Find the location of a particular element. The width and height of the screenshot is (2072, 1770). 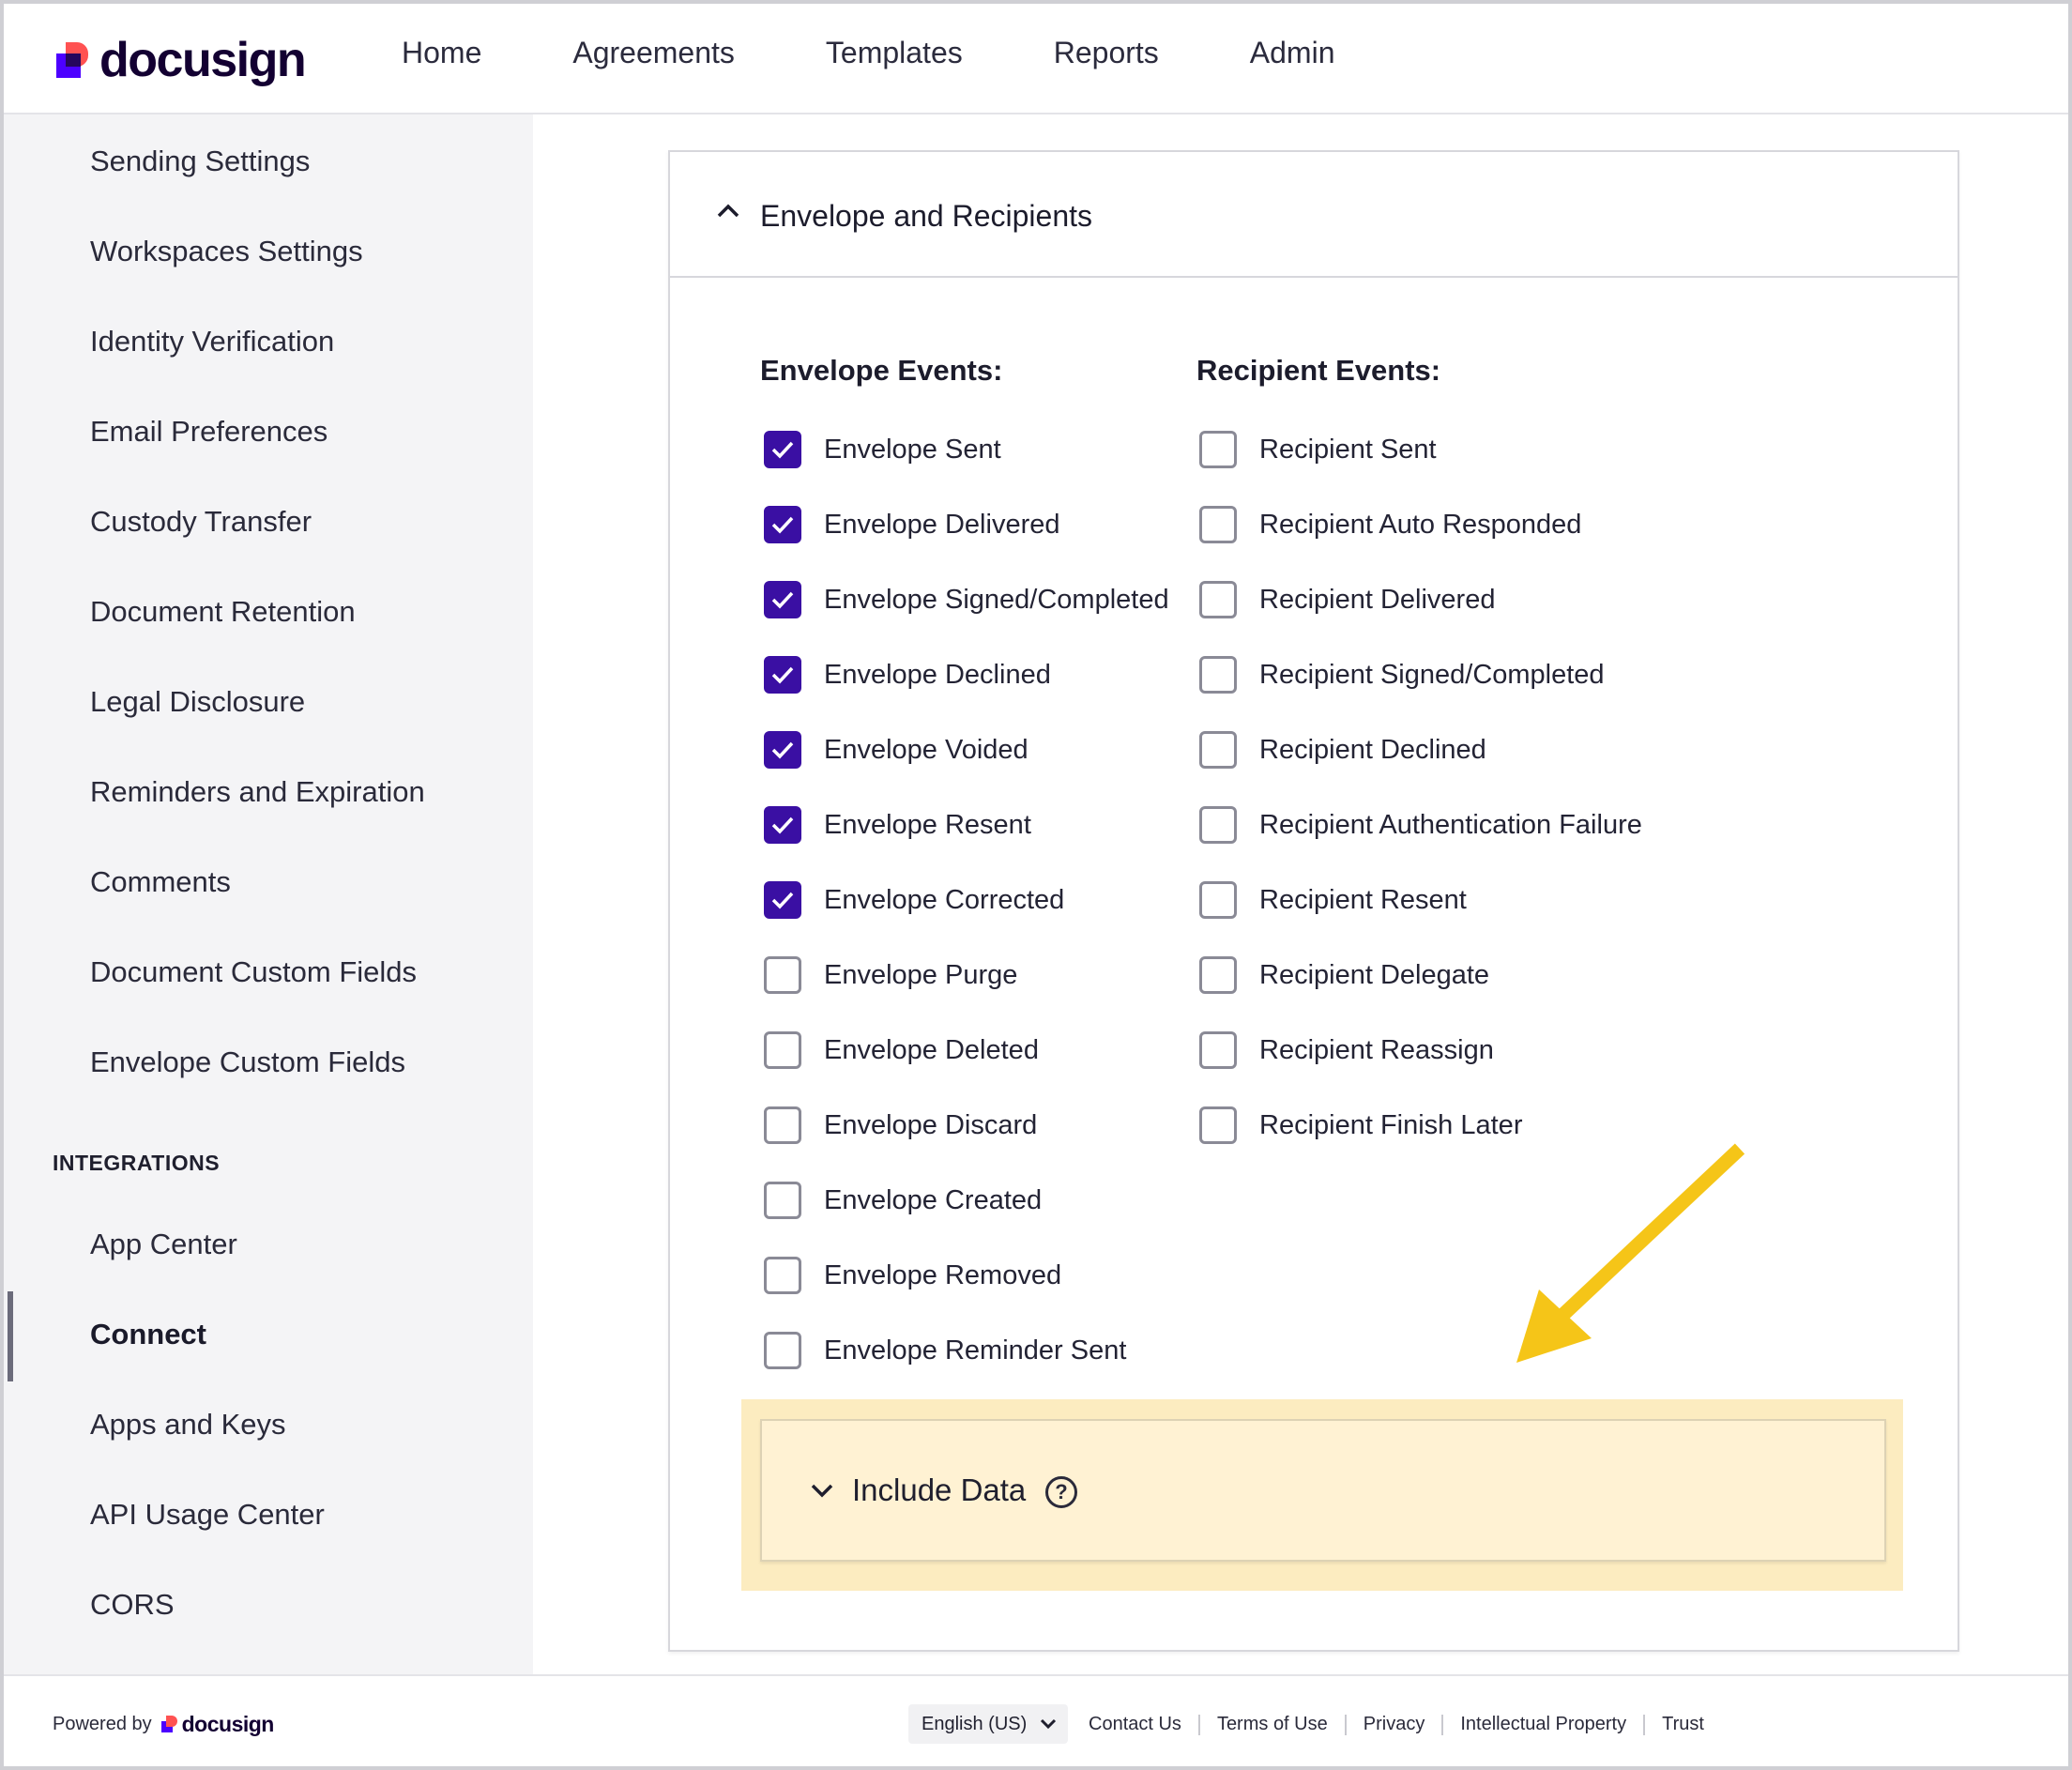

envelope-event-label: Envelope Voided is located at coordinates (926, 749).